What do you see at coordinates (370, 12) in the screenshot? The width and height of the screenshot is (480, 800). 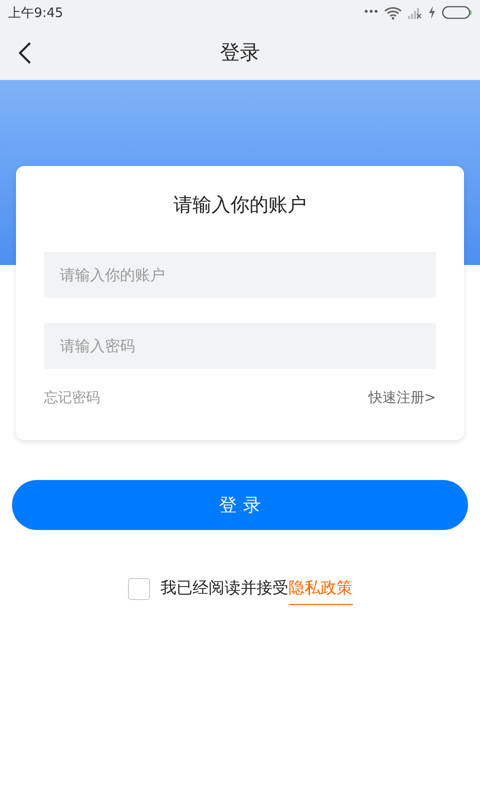 I see `more-dots: •••` at bounding box center [370, 12].